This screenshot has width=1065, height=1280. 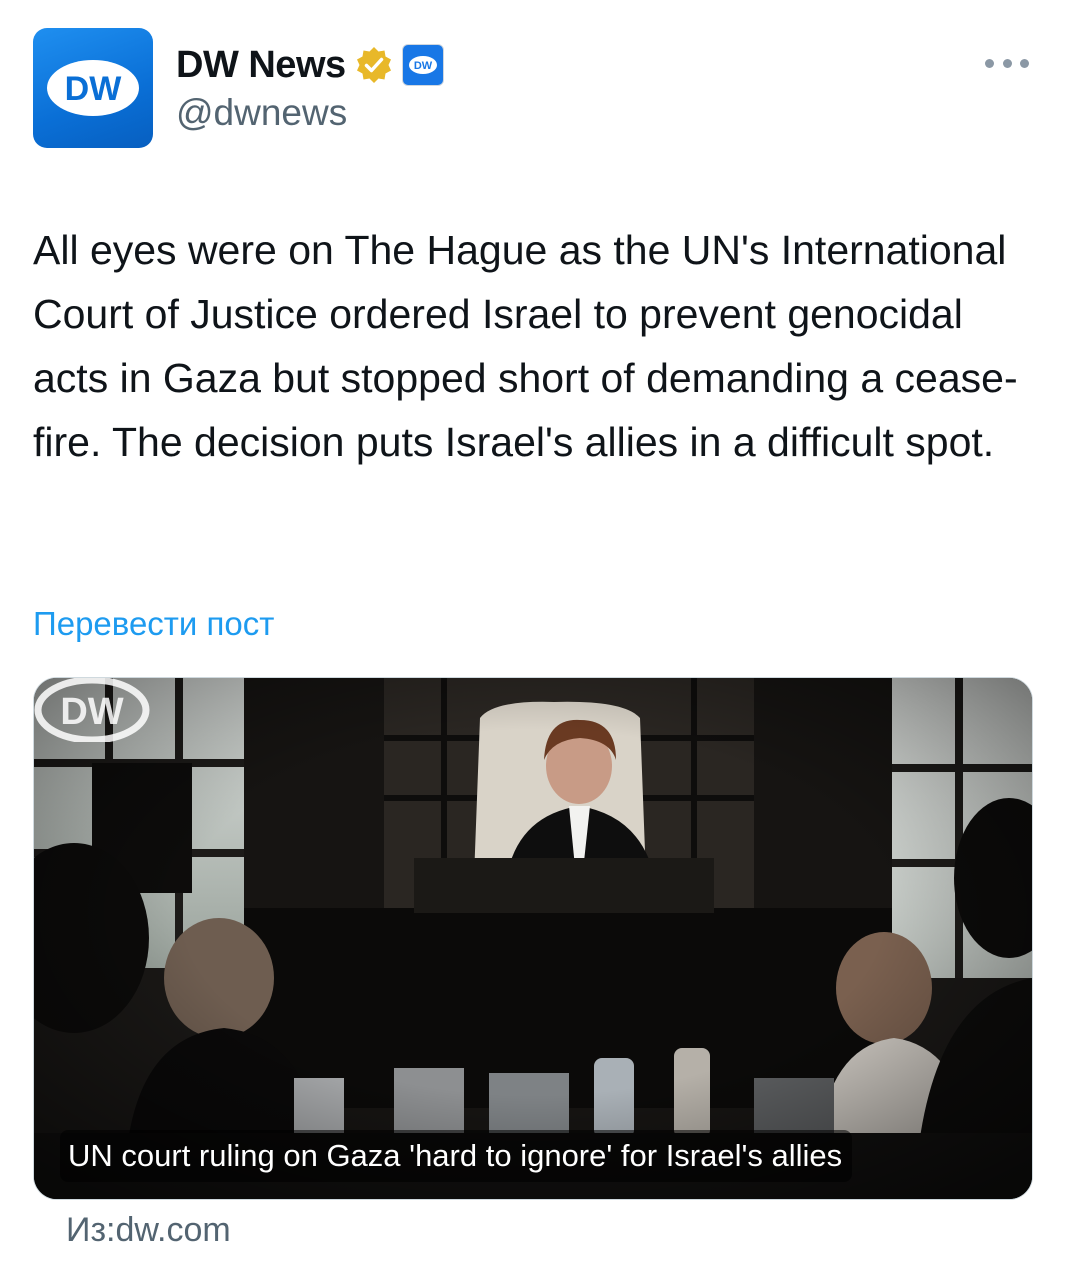 I want to click on dw-watermark-icon: DW, so click(x=92, y=710).